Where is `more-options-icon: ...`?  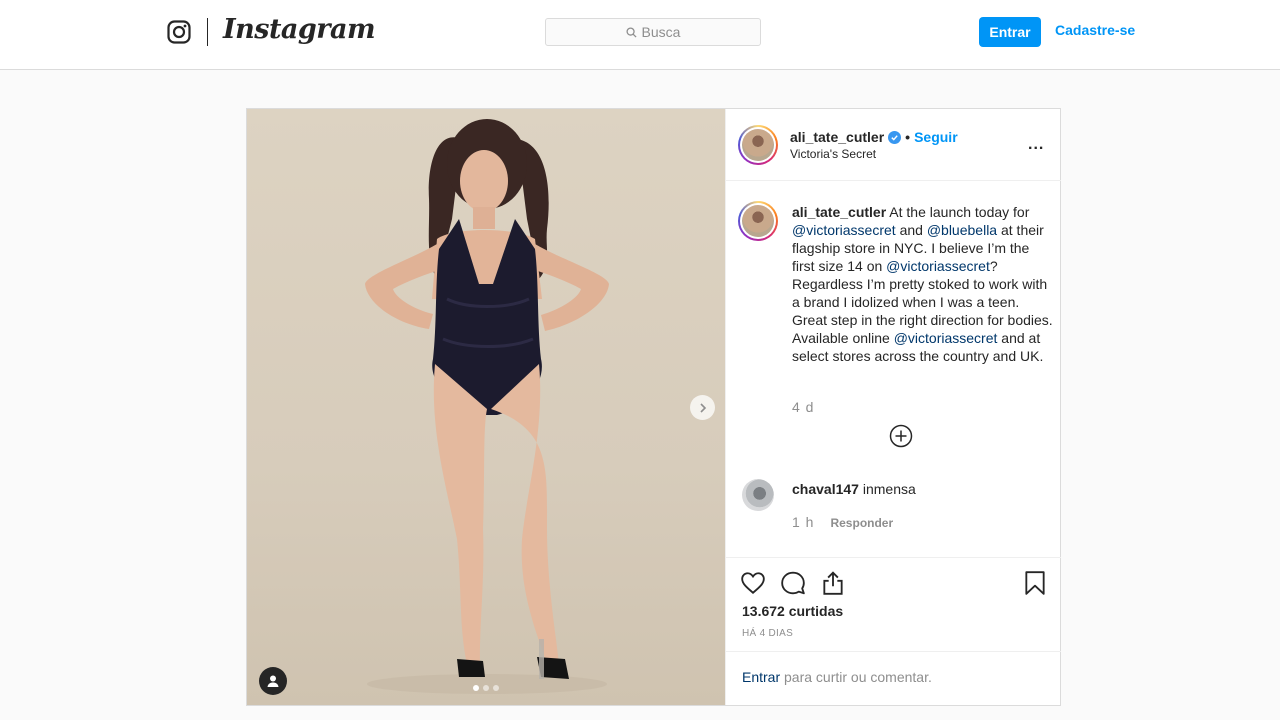 more-options-icon: ... is located at coordinates (1036, 145).